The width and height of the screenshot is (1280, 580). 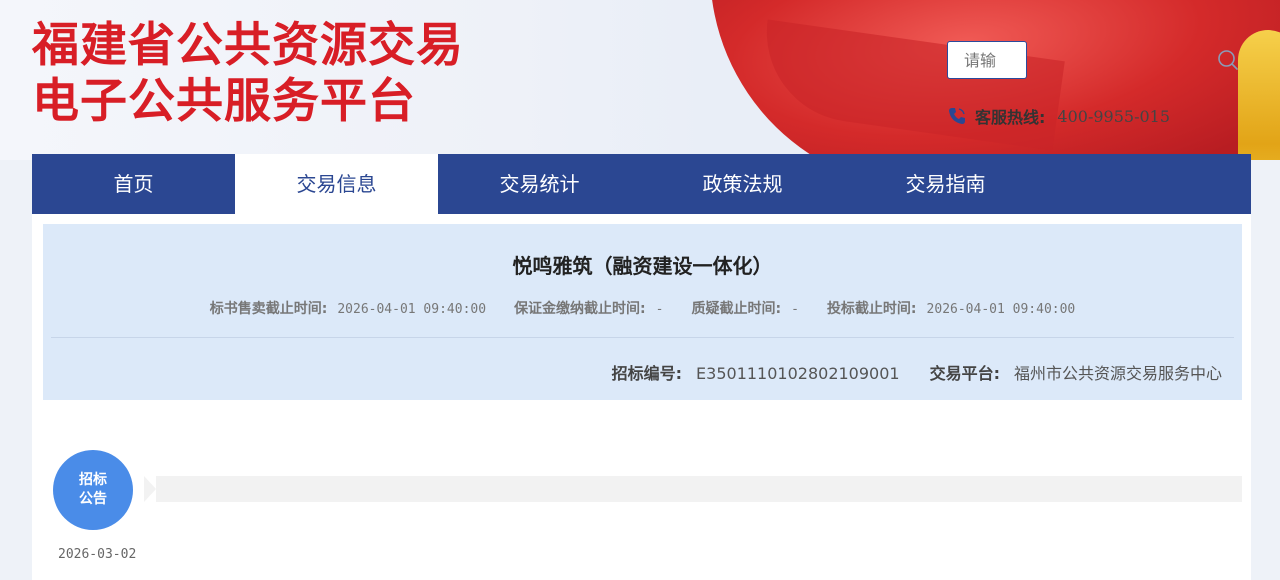 I want to click on nav-item-policy: 政策法规, so click(x=742, y=184).